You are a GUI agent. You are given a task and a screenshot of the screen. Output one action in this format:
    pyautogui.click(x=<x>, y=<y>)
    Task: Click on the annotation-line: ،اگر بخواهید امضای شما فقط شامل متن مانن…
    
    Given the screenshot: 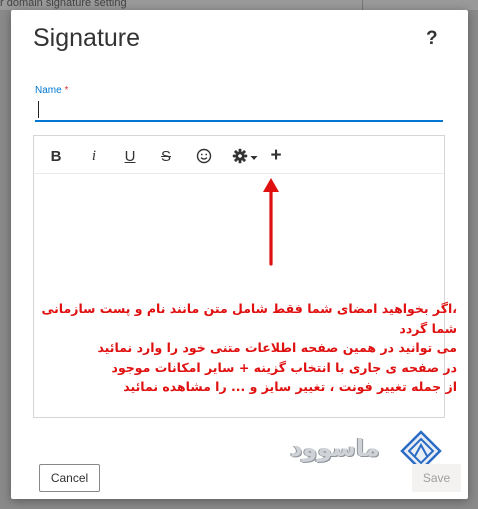 What is the action you would take?
    pyautogui.click(x=249, y=318)
    